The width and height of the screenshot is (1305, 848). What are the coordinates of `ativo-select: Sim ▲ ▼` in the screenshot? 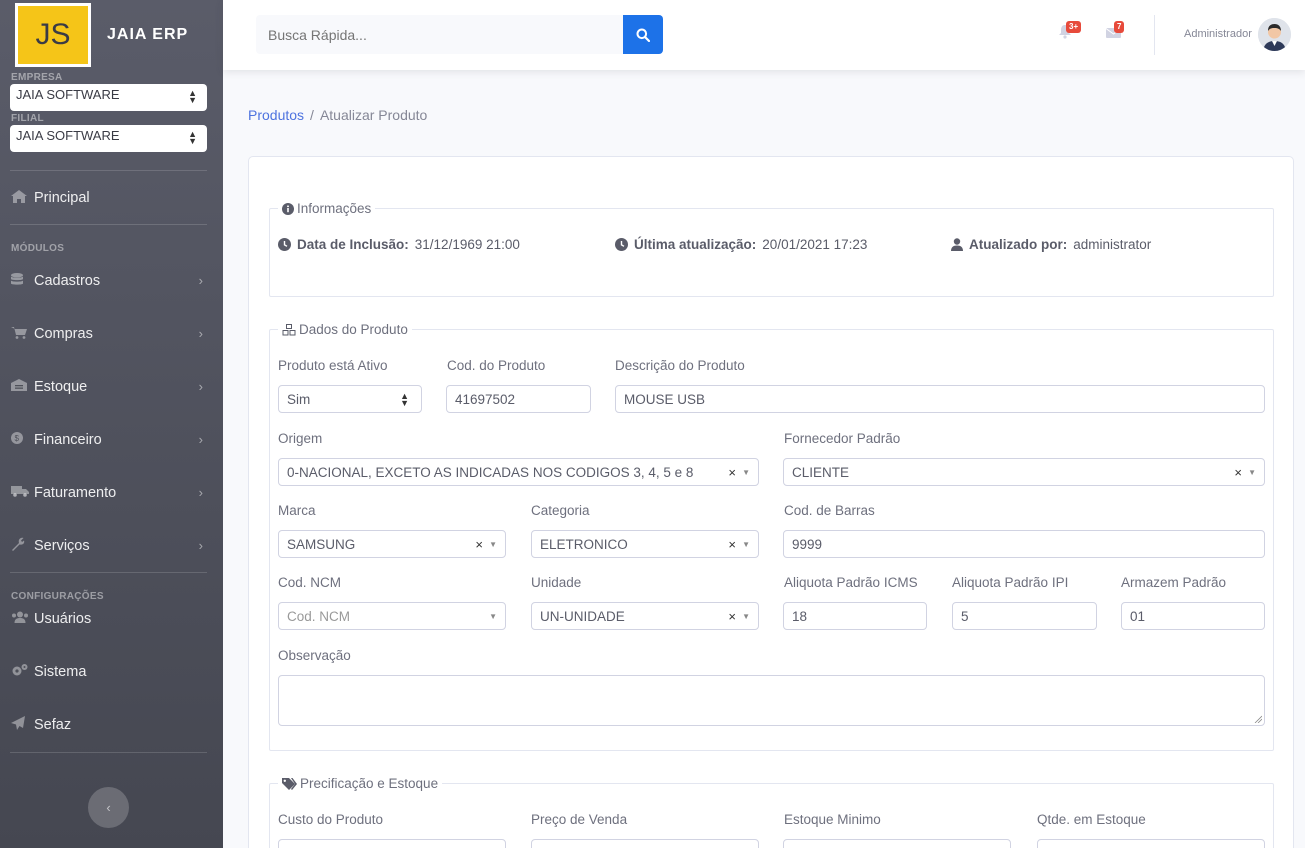 It's located at (350, 399).